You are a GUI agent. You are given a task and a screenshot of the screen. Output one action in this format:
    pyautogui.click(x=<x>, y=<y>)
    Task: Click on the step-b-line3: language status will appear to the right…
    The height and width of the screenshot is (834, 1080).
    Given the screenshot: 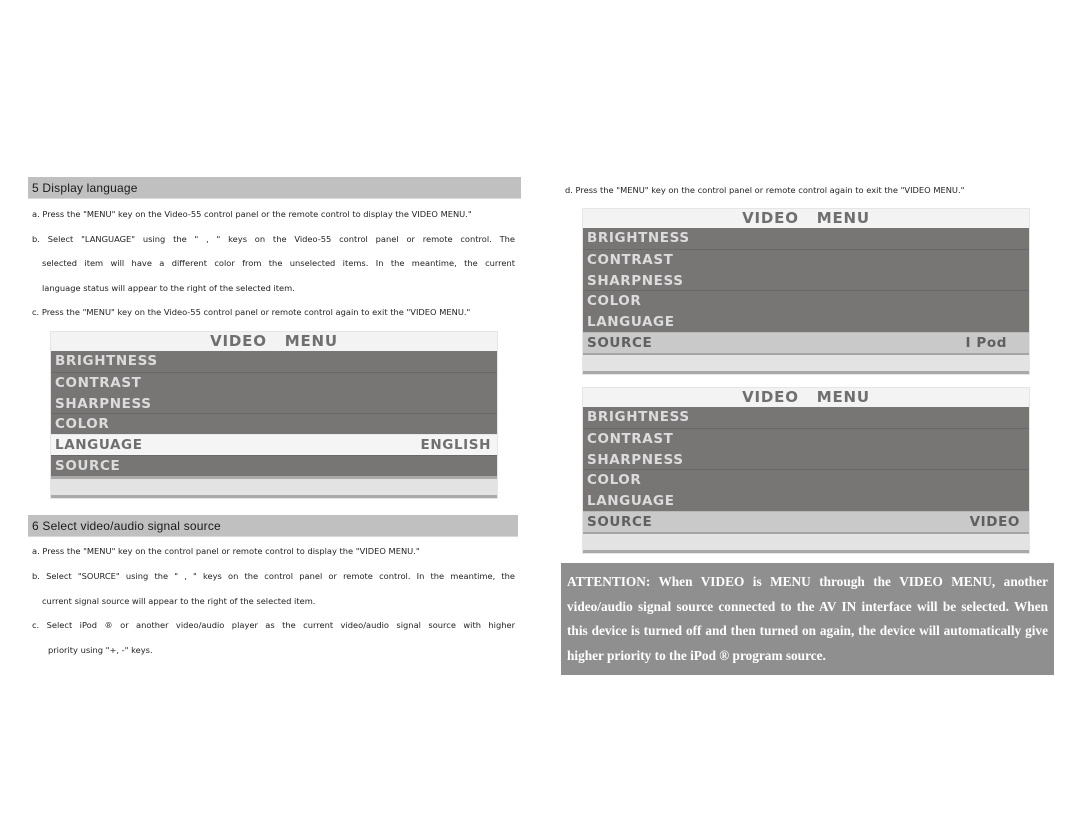 What is the action you would take?
    pyautogui.click(x=168, y=288)
    